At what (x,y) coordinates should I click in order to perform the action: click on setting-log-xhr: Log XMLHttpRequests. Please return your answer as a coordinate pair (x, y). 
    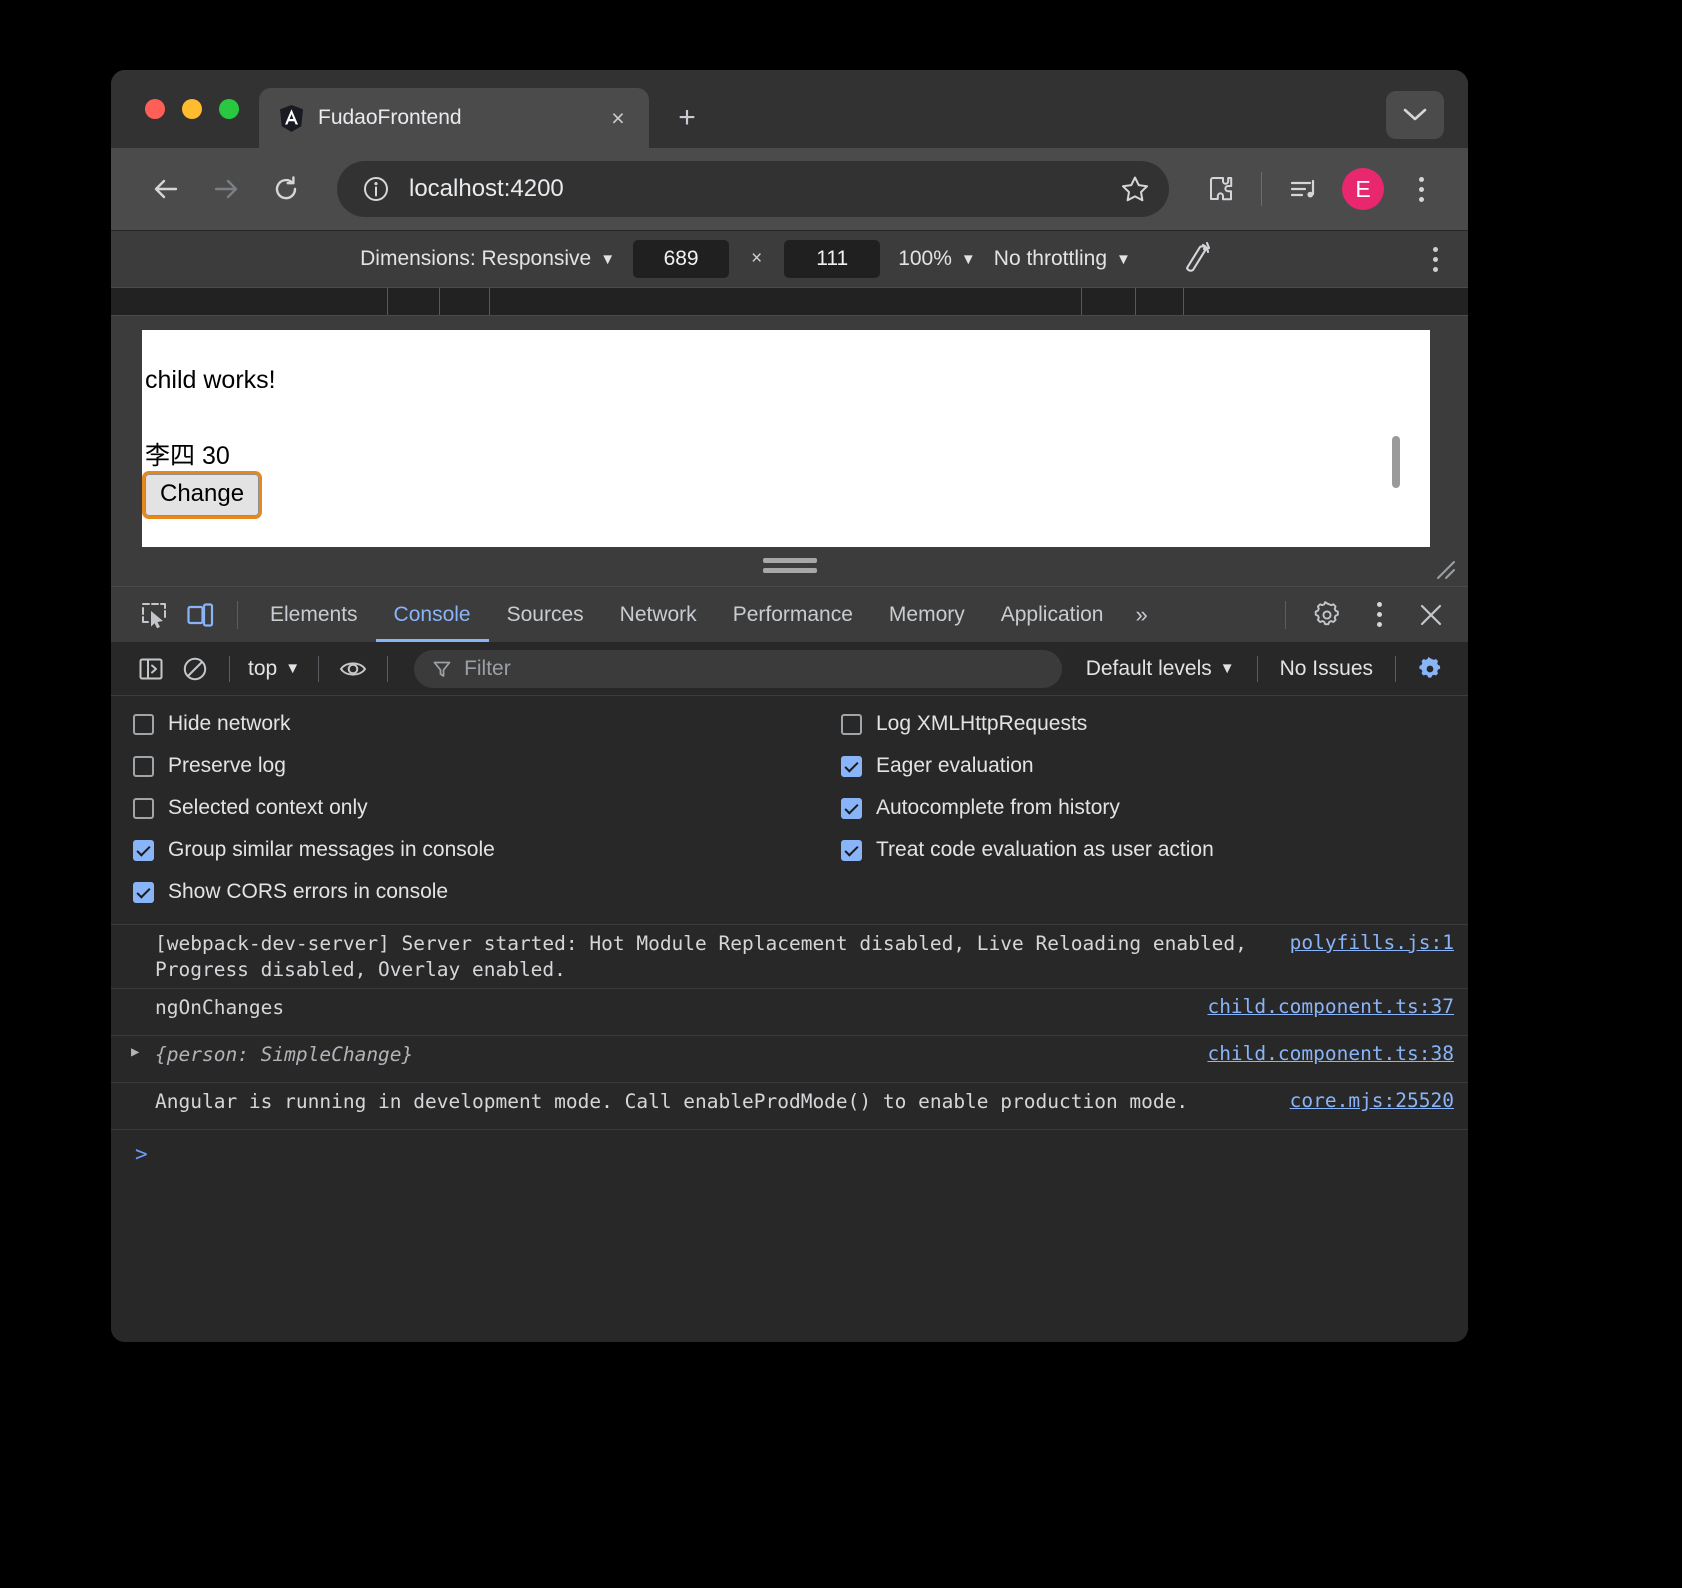
    Looking at the image, I should click on (1154, 724).